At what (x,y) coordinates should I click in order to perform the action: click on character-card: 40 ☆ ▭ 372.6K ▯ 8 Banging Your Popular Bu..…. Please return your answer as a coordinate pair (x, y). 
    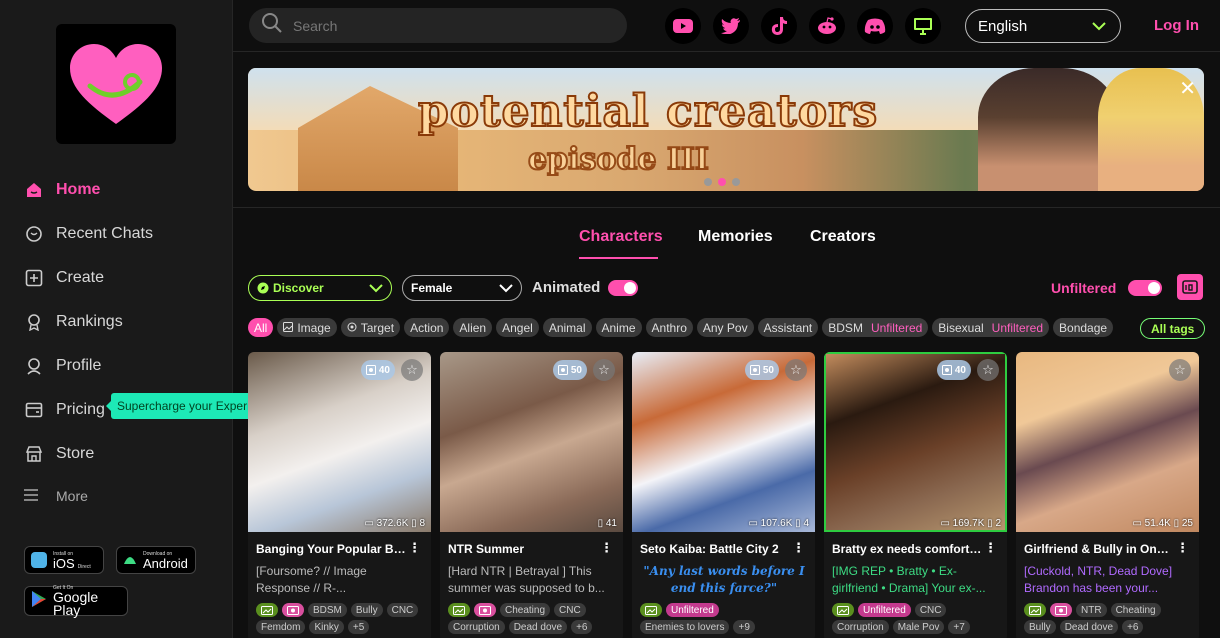
    Looking at the image, I should click on (339, 495).